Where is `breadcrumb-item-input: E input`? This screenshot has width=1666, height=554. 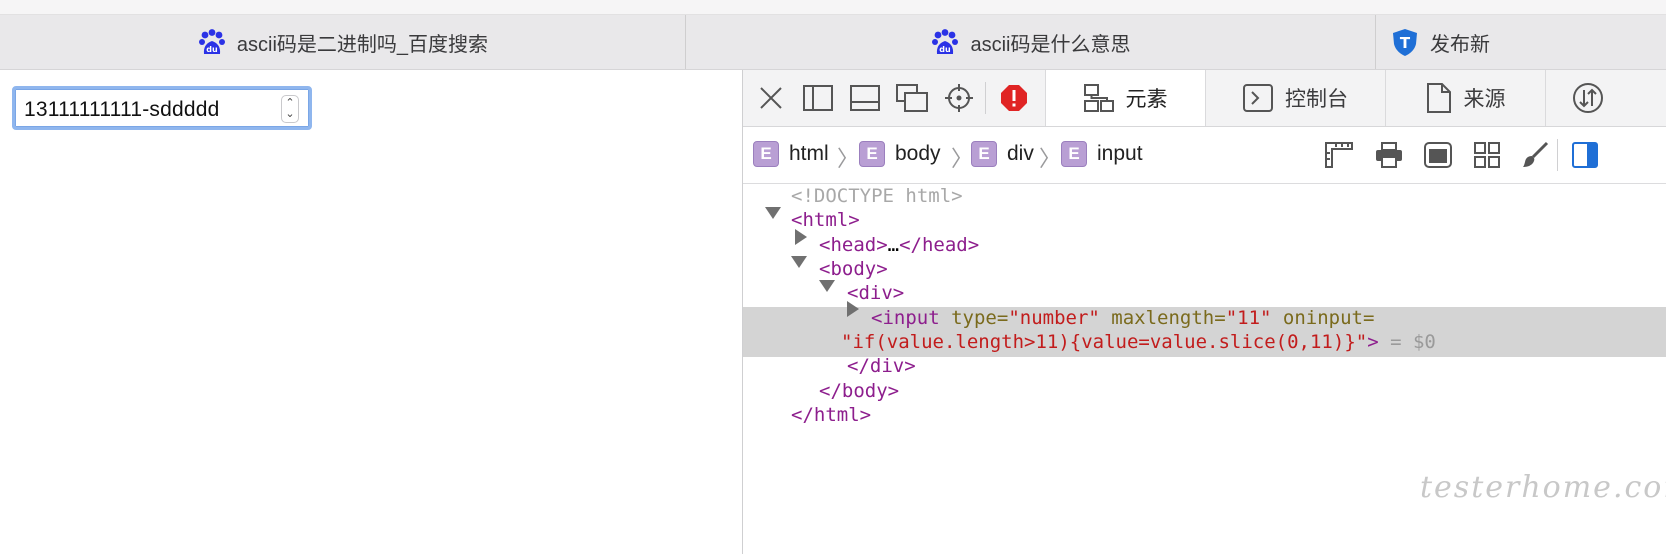
breadcrumb-item-input: E input is located at coordinates (1102, 154).